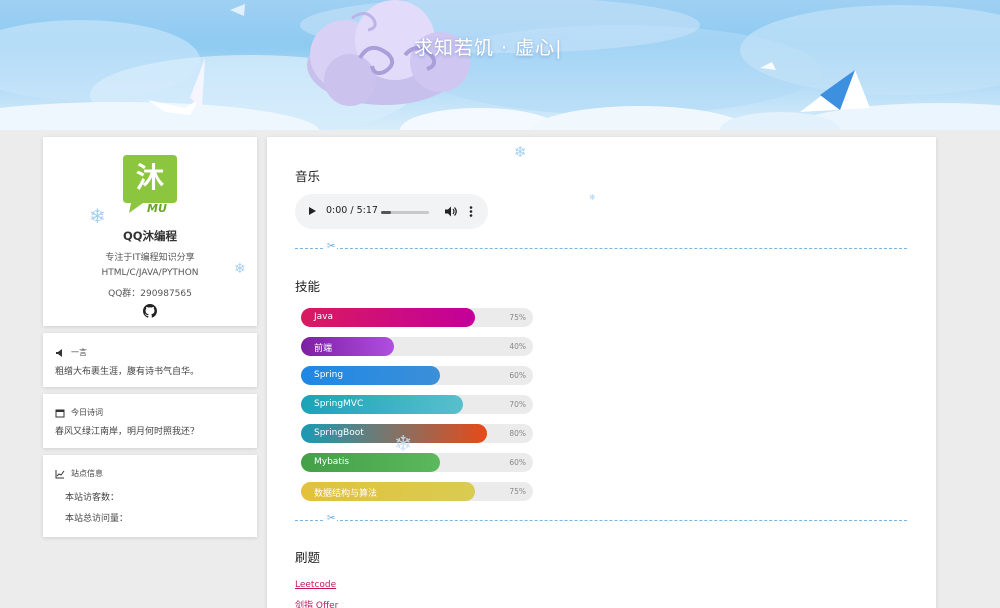 The image size is (1000, 608). What do you see at coordinates (150, 236) in the screenshot?
I see `profile-name: QQ沐编程` at bounding box center [150, 236].